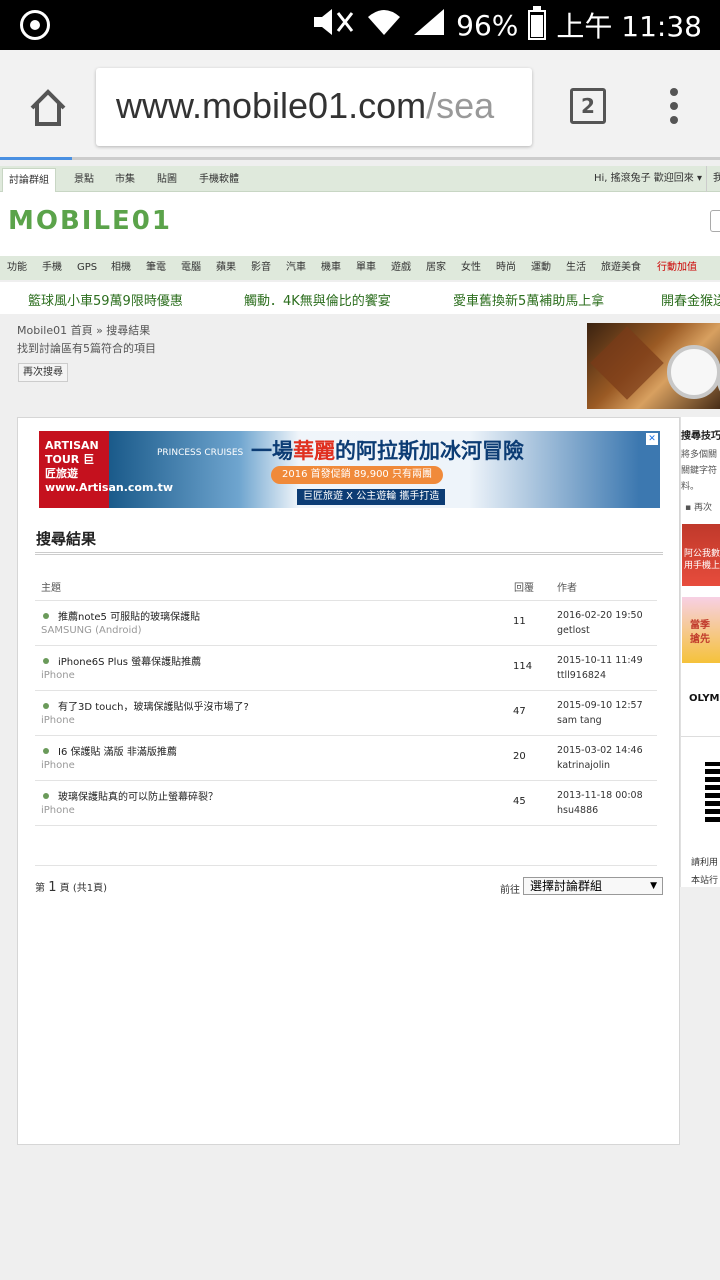 Image resolution: width=720 pixels, height=1280 pixels. I want to click on qr-note: 請利用, so click(705, 863).